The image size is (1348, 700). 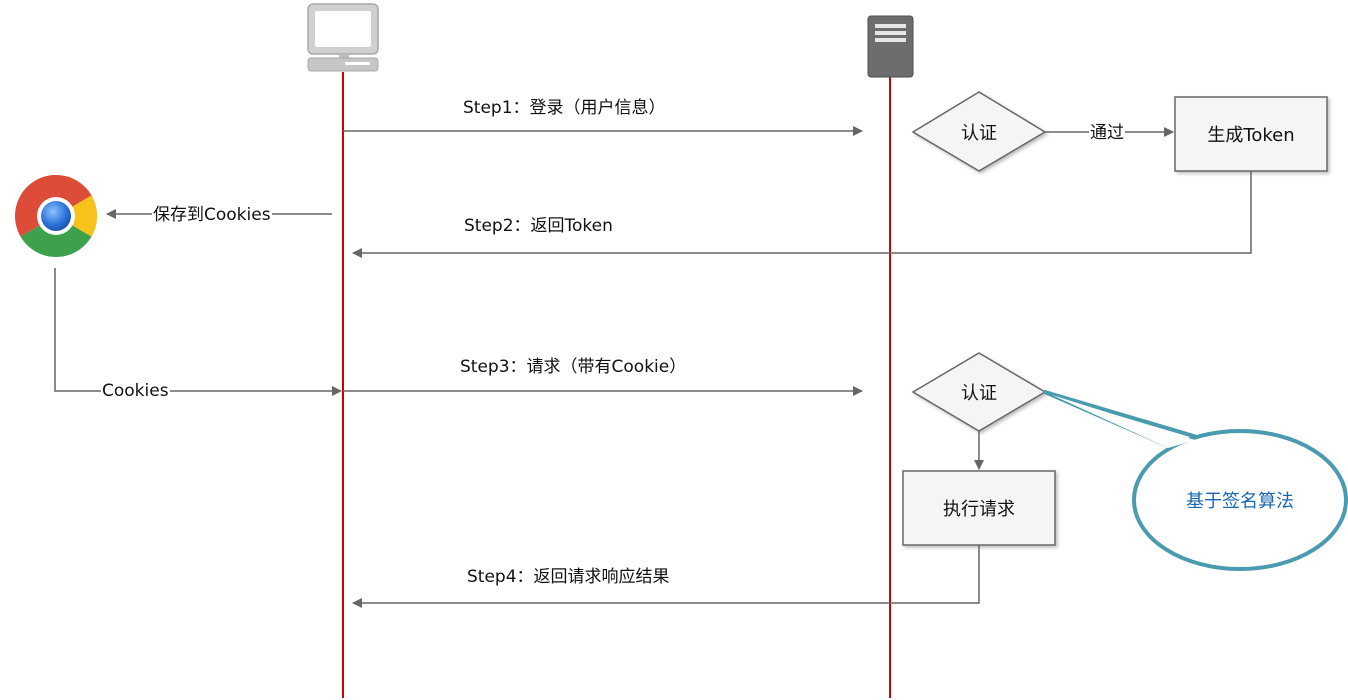 What do you see at coordinates (890, 46) in the screenshot?
I see `server-icon` at bounding box center [890, 46].